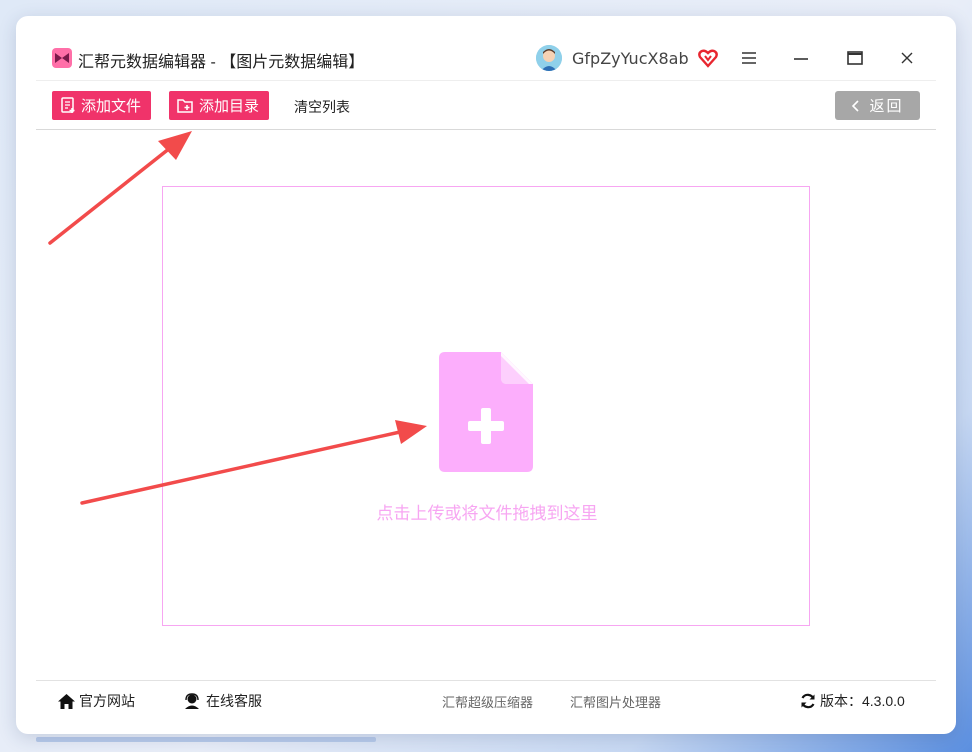 The height and width of the screenshot is (752, 972). What do you see at coordinates (708, 58) in the screenshot?
I see `vip-heart-icon` at bounding box center [708, 58].